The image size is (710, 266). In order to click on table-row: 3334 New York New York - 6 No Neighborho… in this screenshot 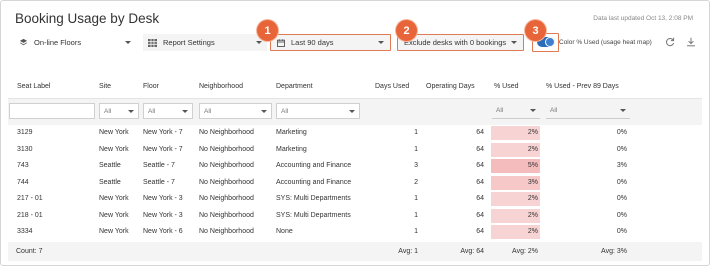, I will do `click(355, 232)`.